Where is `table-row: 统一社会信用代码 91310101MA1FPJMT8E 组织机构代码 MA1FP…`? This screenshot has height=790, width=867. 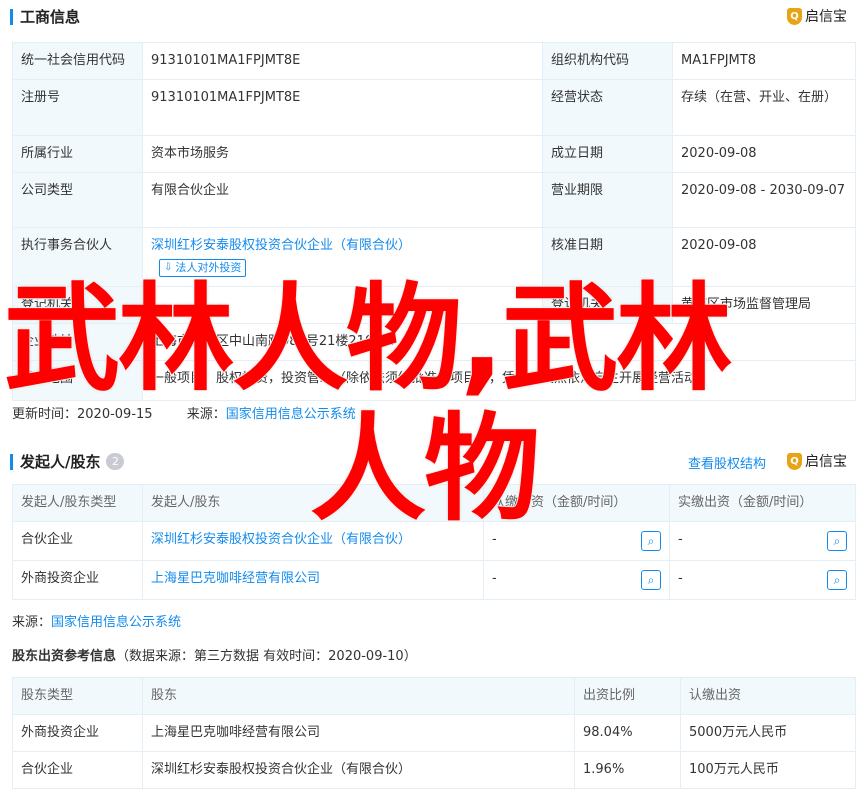
table-row: 统一社会信用代码 91310101MA1FPJMT8E 组织机构代码 MA1FP… is located at coordinates (434, 61).